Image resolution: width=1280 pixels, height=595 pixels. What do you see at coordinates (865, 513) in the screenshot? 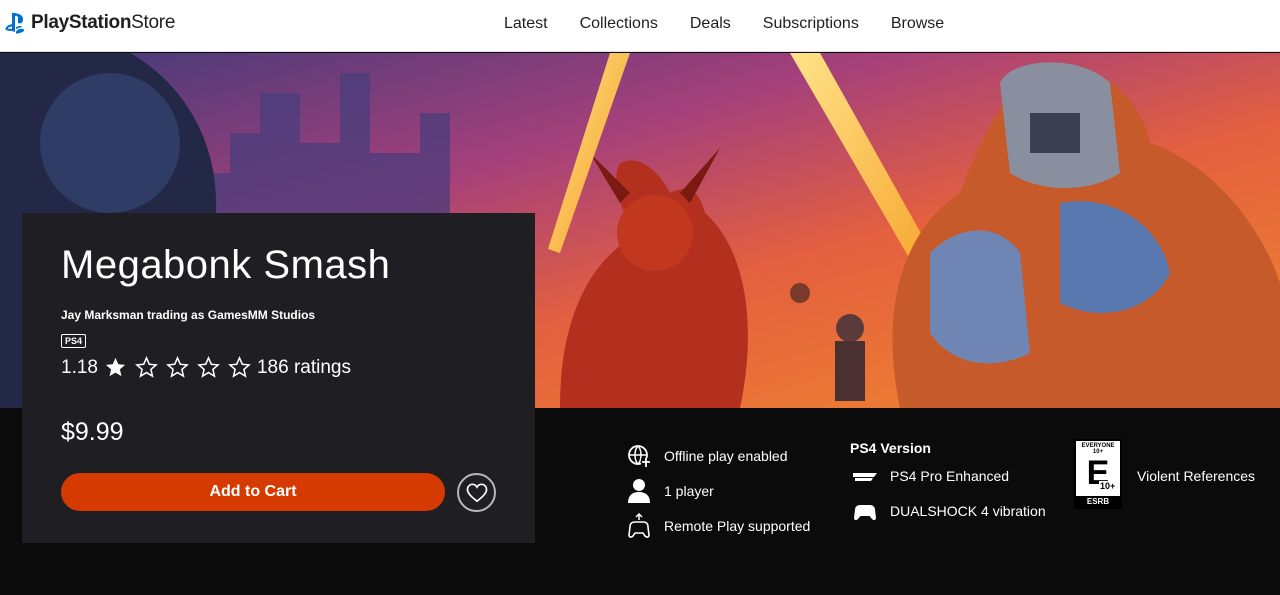
I see `controller-icon` at bounding box center [865, 513].